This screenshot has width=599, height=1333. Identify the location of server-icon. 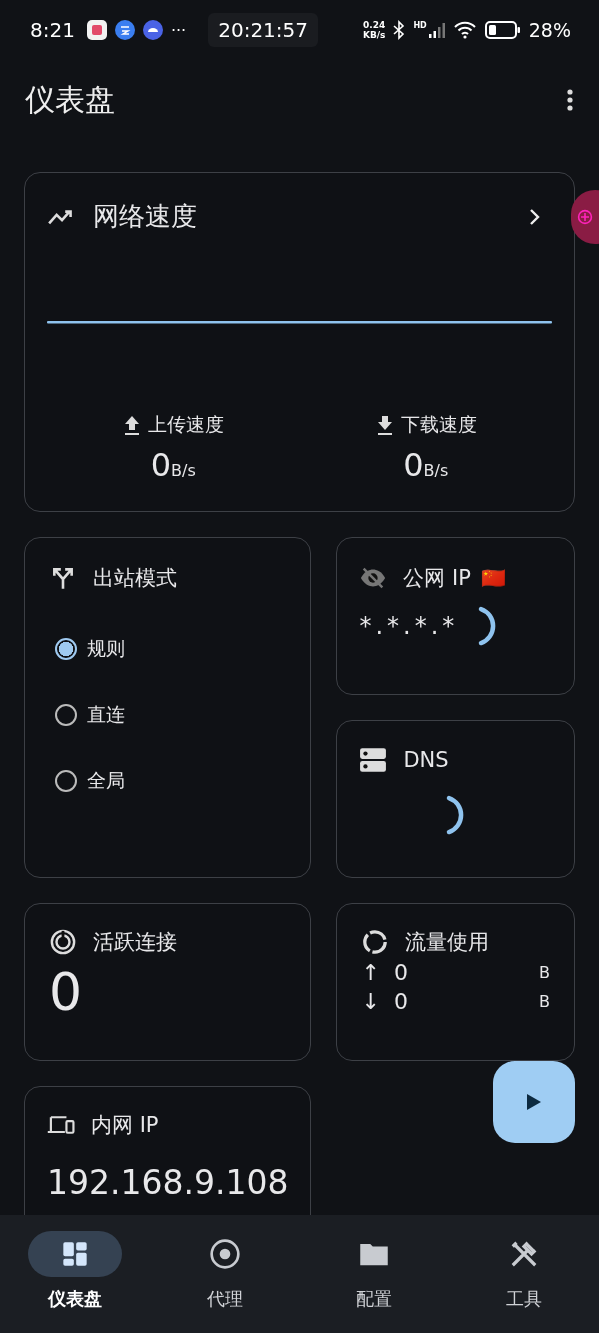
(373, 760).